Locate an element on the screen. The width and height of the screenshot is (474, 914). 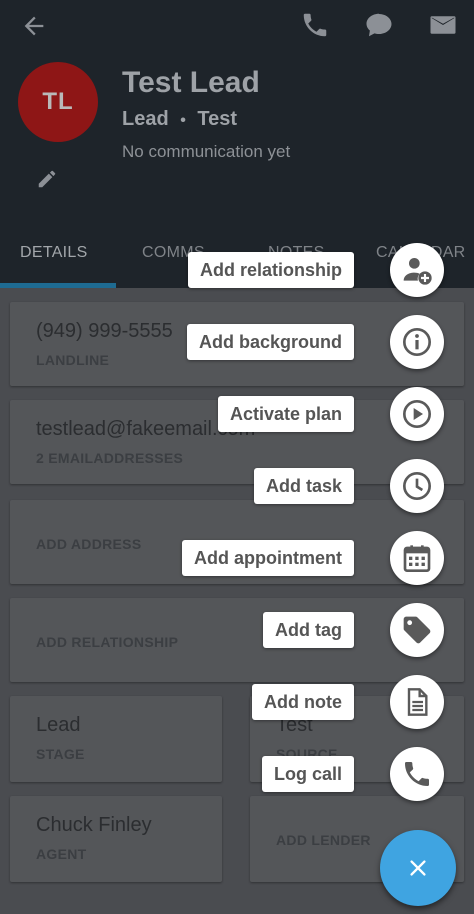
add-person-icon is located at coordinates (417, 271).